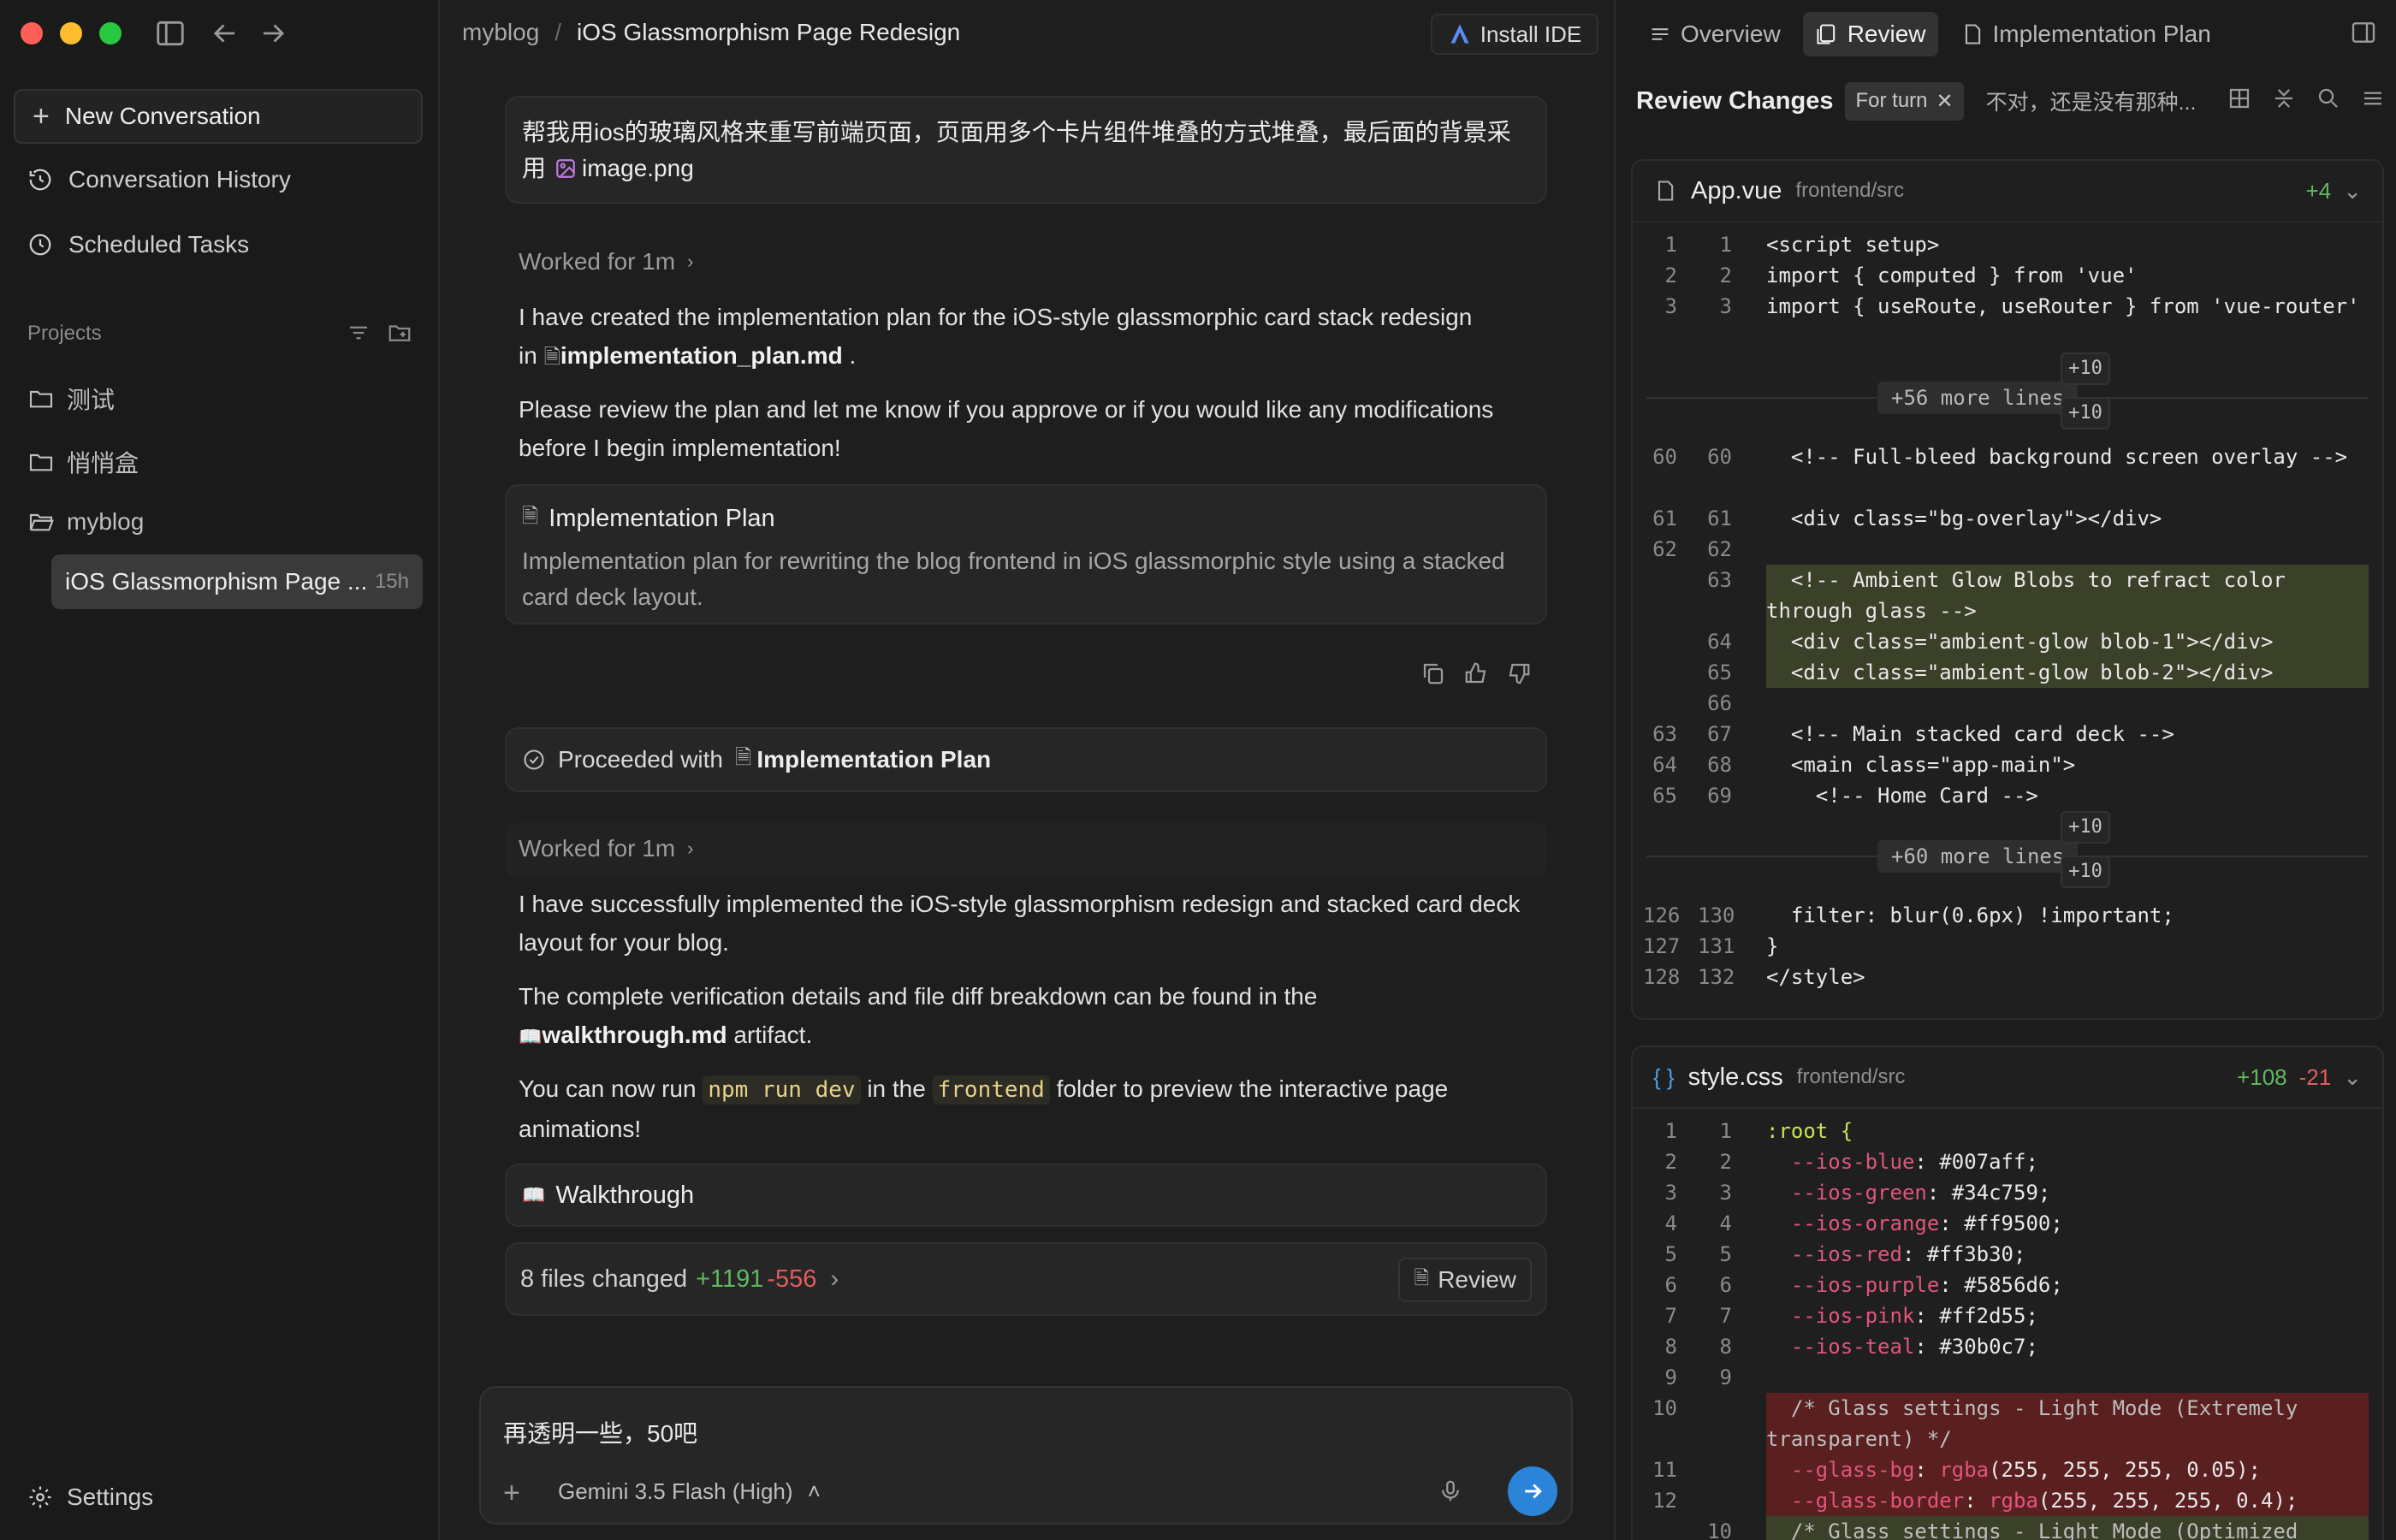 Image resolution: width=2396 pixels, height=1540 pixels. I want to click on thumbs-up-icon, so click(1476, 673).